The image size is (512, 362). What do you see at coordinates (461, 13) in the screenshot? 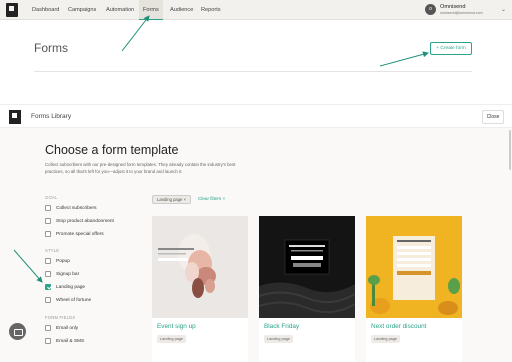
I see `account-email: omnisend@omnisend.com` at bounding box center [461, 13].